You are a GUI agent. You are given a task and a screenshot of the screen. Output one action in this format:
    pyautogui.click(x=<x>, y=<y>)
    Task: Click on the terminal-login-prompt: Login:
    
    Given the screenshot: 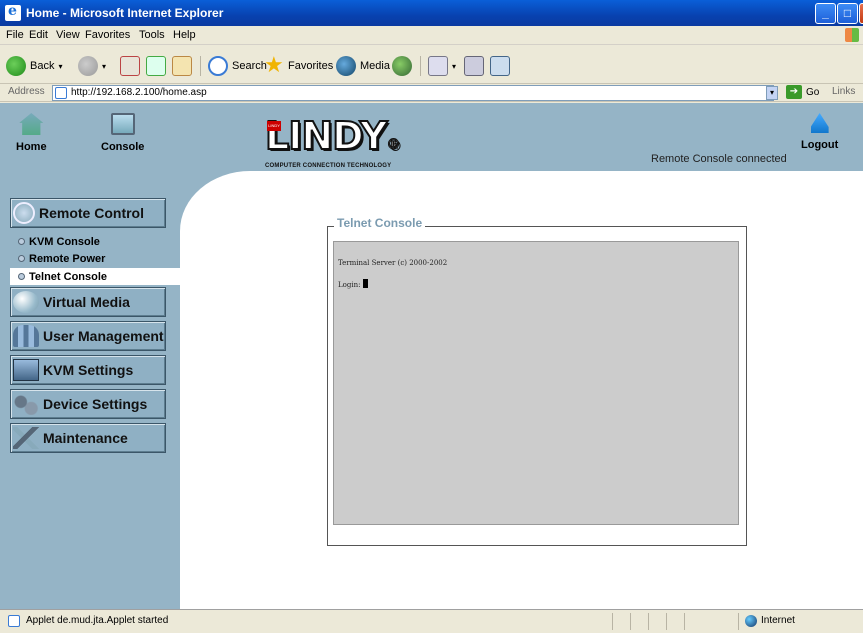 What is the action you would take?
    pyautogui.click(x=349, y=285)
    